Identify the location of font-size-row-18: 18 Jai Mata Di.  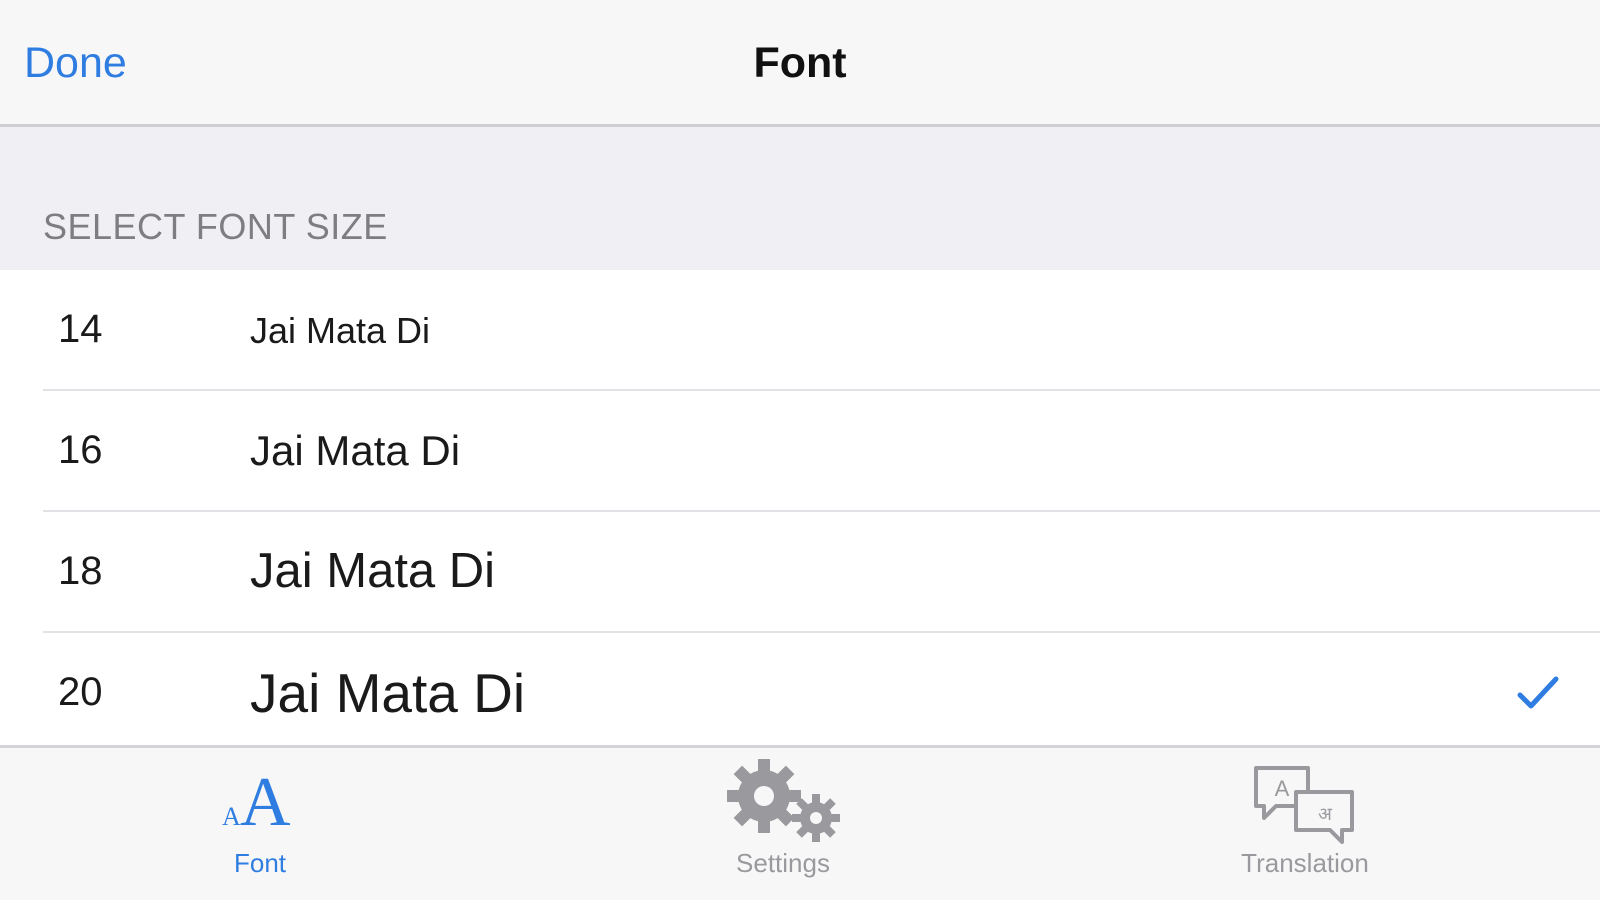
(800, 572).